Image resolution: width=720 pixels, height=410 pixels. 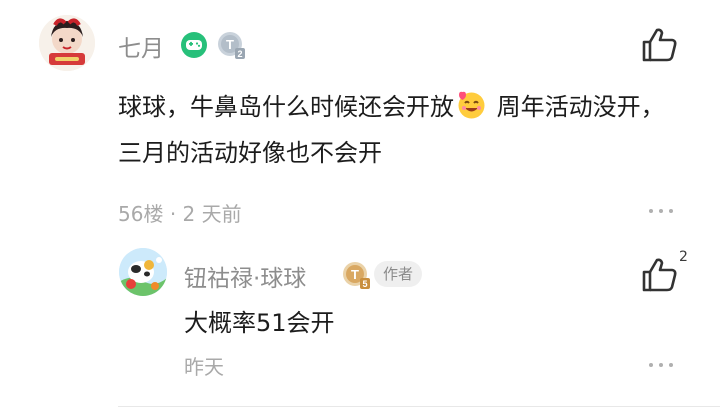 I want to click on reply-like-count: 2, so click(x=683, y=257).